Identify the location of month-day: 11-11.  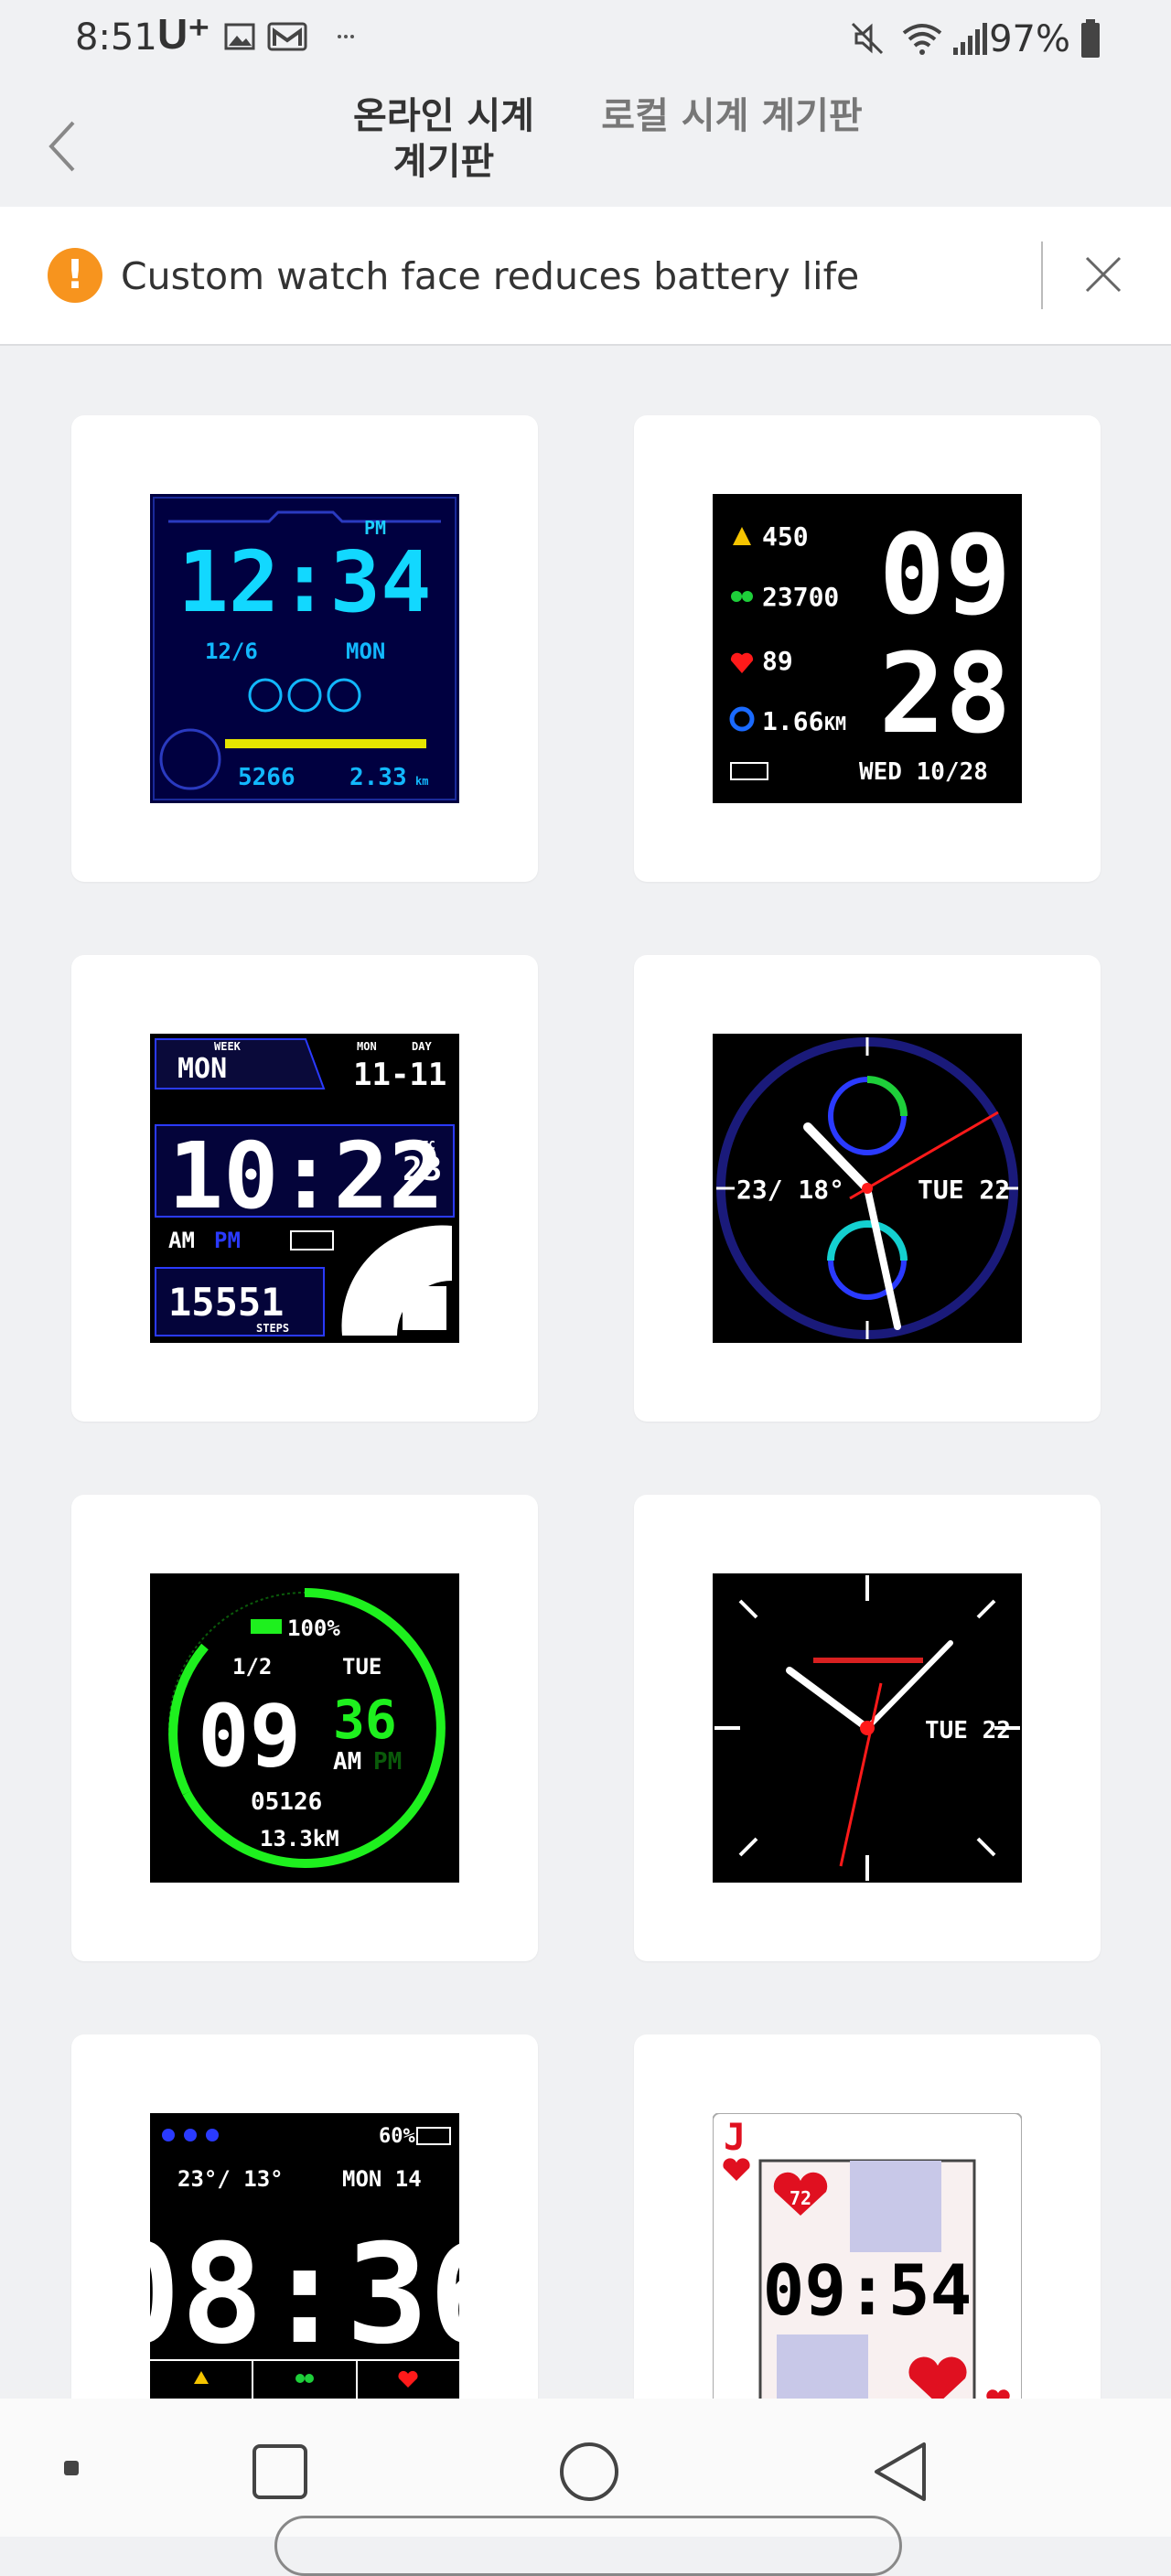
(399, 1075).